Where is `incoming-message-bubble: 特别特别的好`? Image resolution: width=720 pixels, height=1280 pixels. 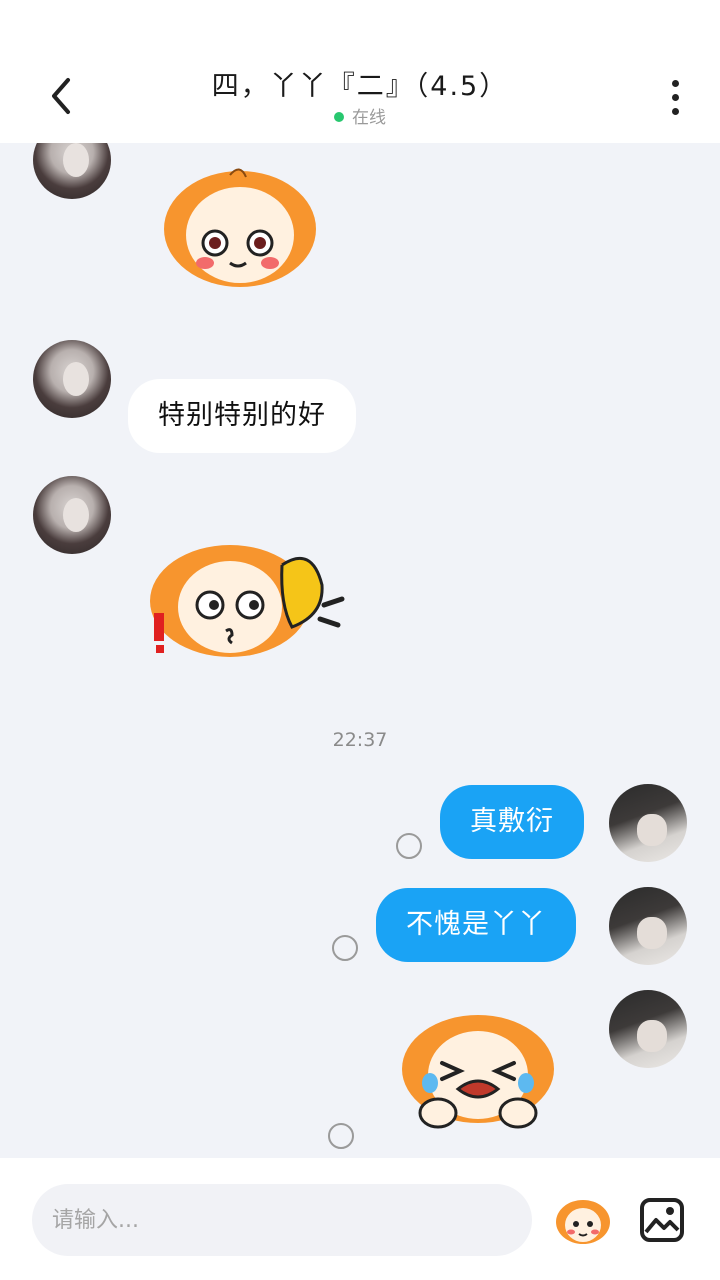
incoming-message-bubble: 特别特别的好 is located at coordinates (242, 416).